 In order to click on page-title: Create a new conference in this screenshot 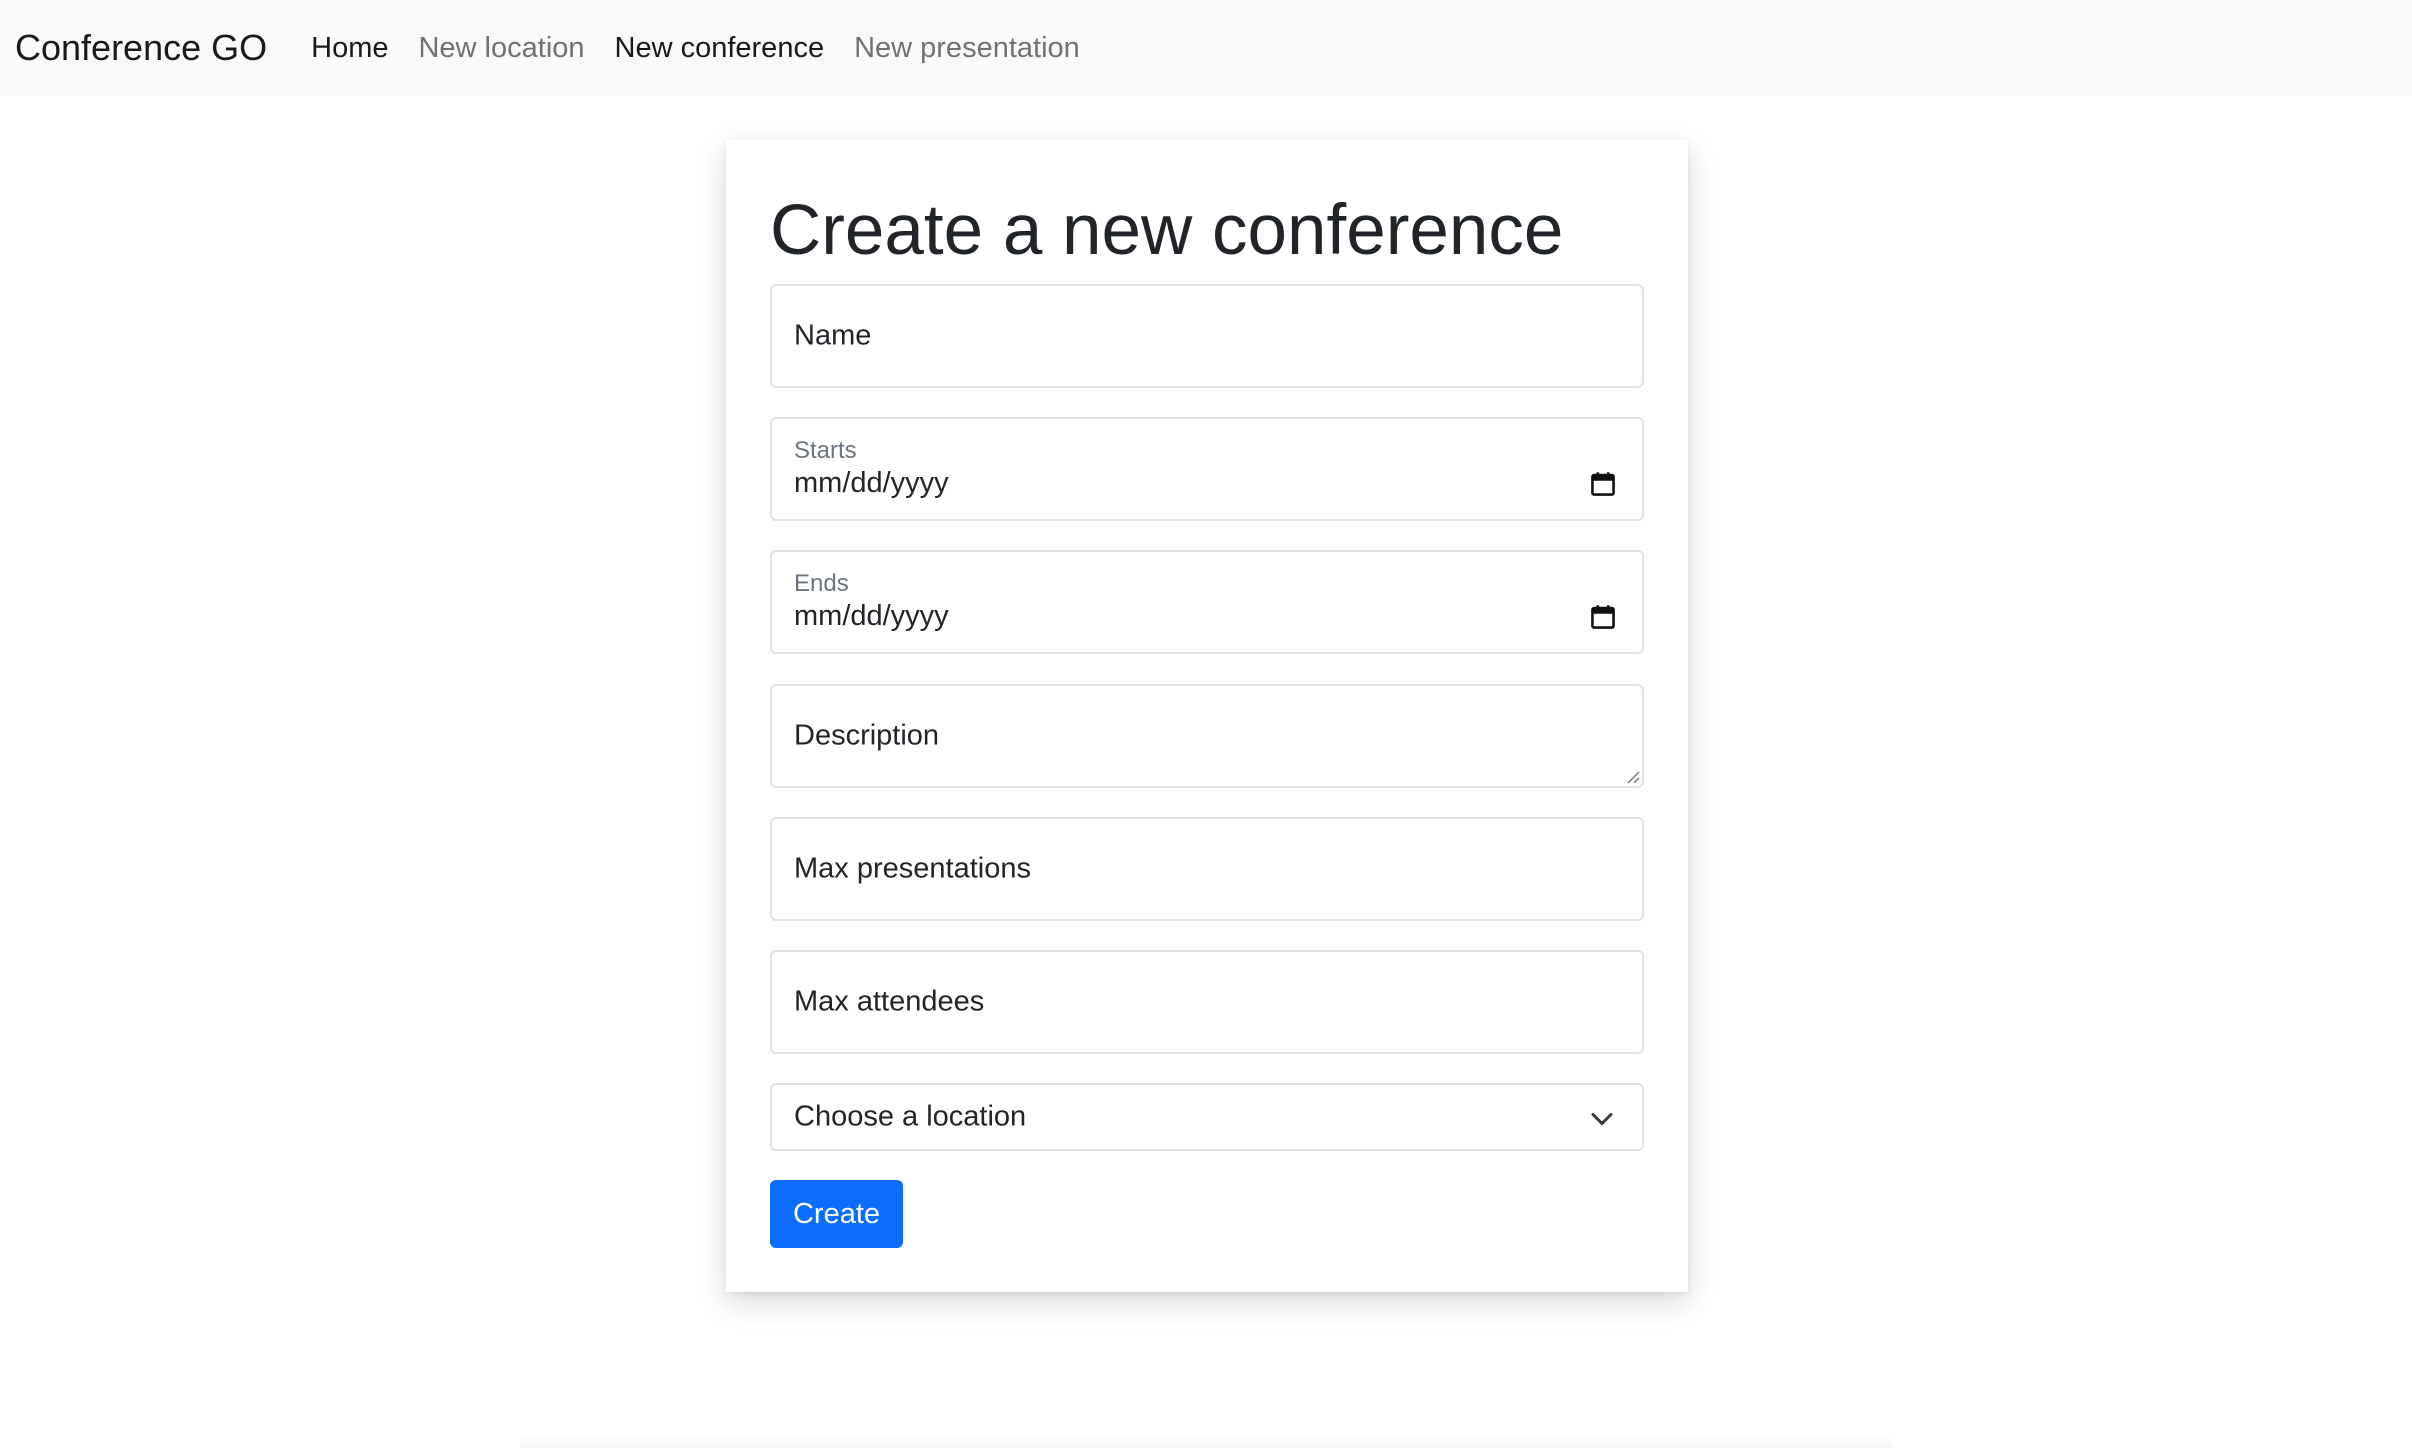, I will do `click(1167, 230)`.